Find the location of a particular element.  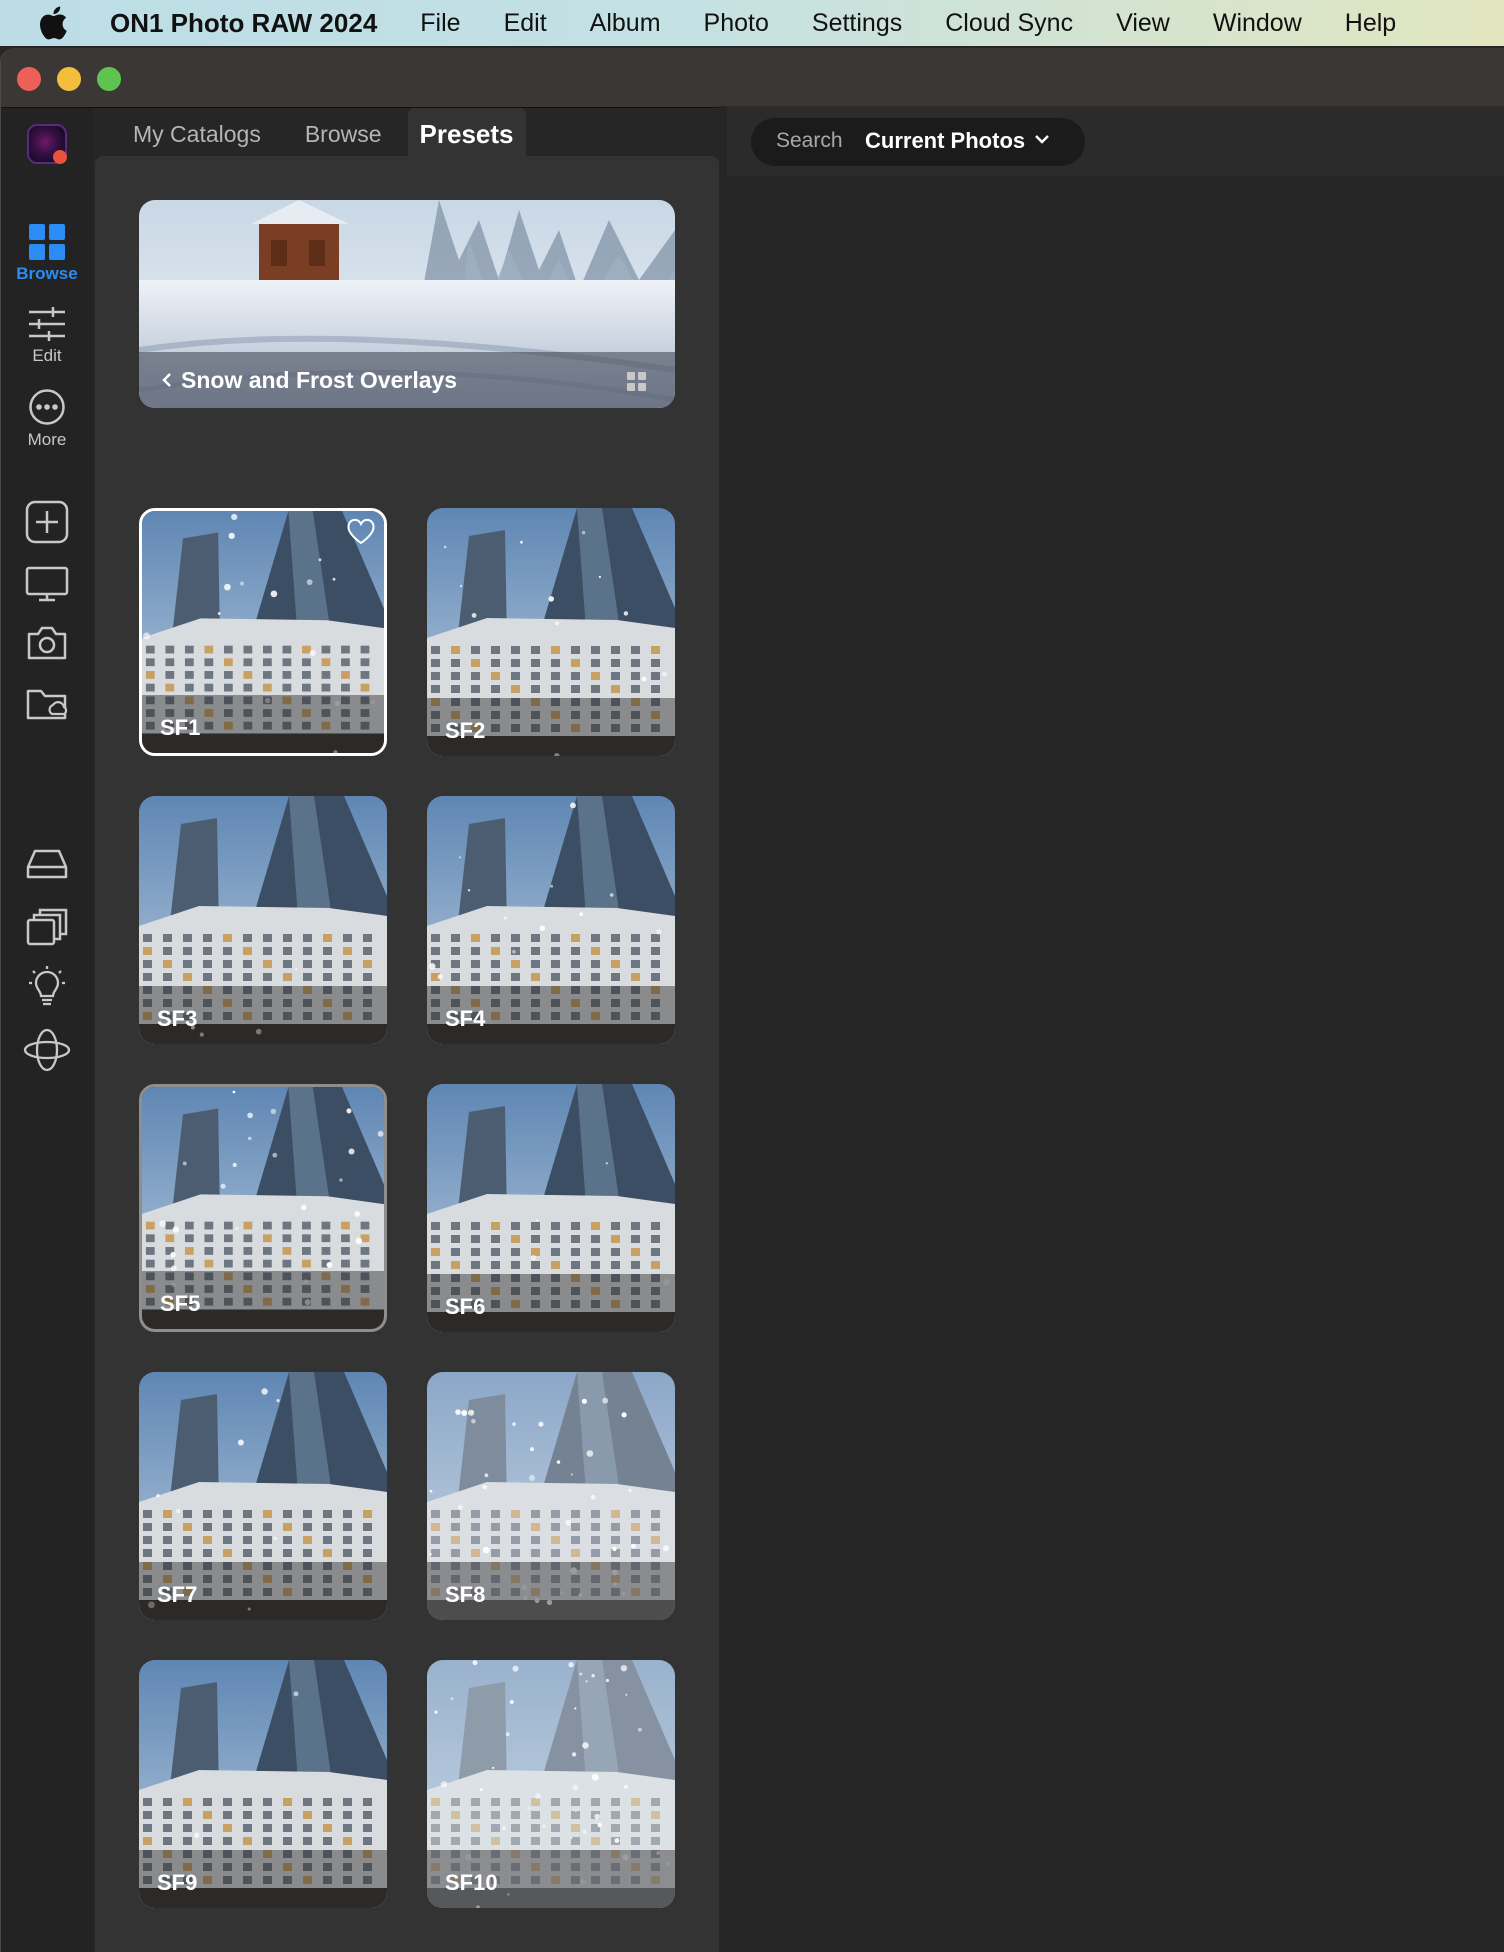

display-icon is located at coordinates (47, 584).